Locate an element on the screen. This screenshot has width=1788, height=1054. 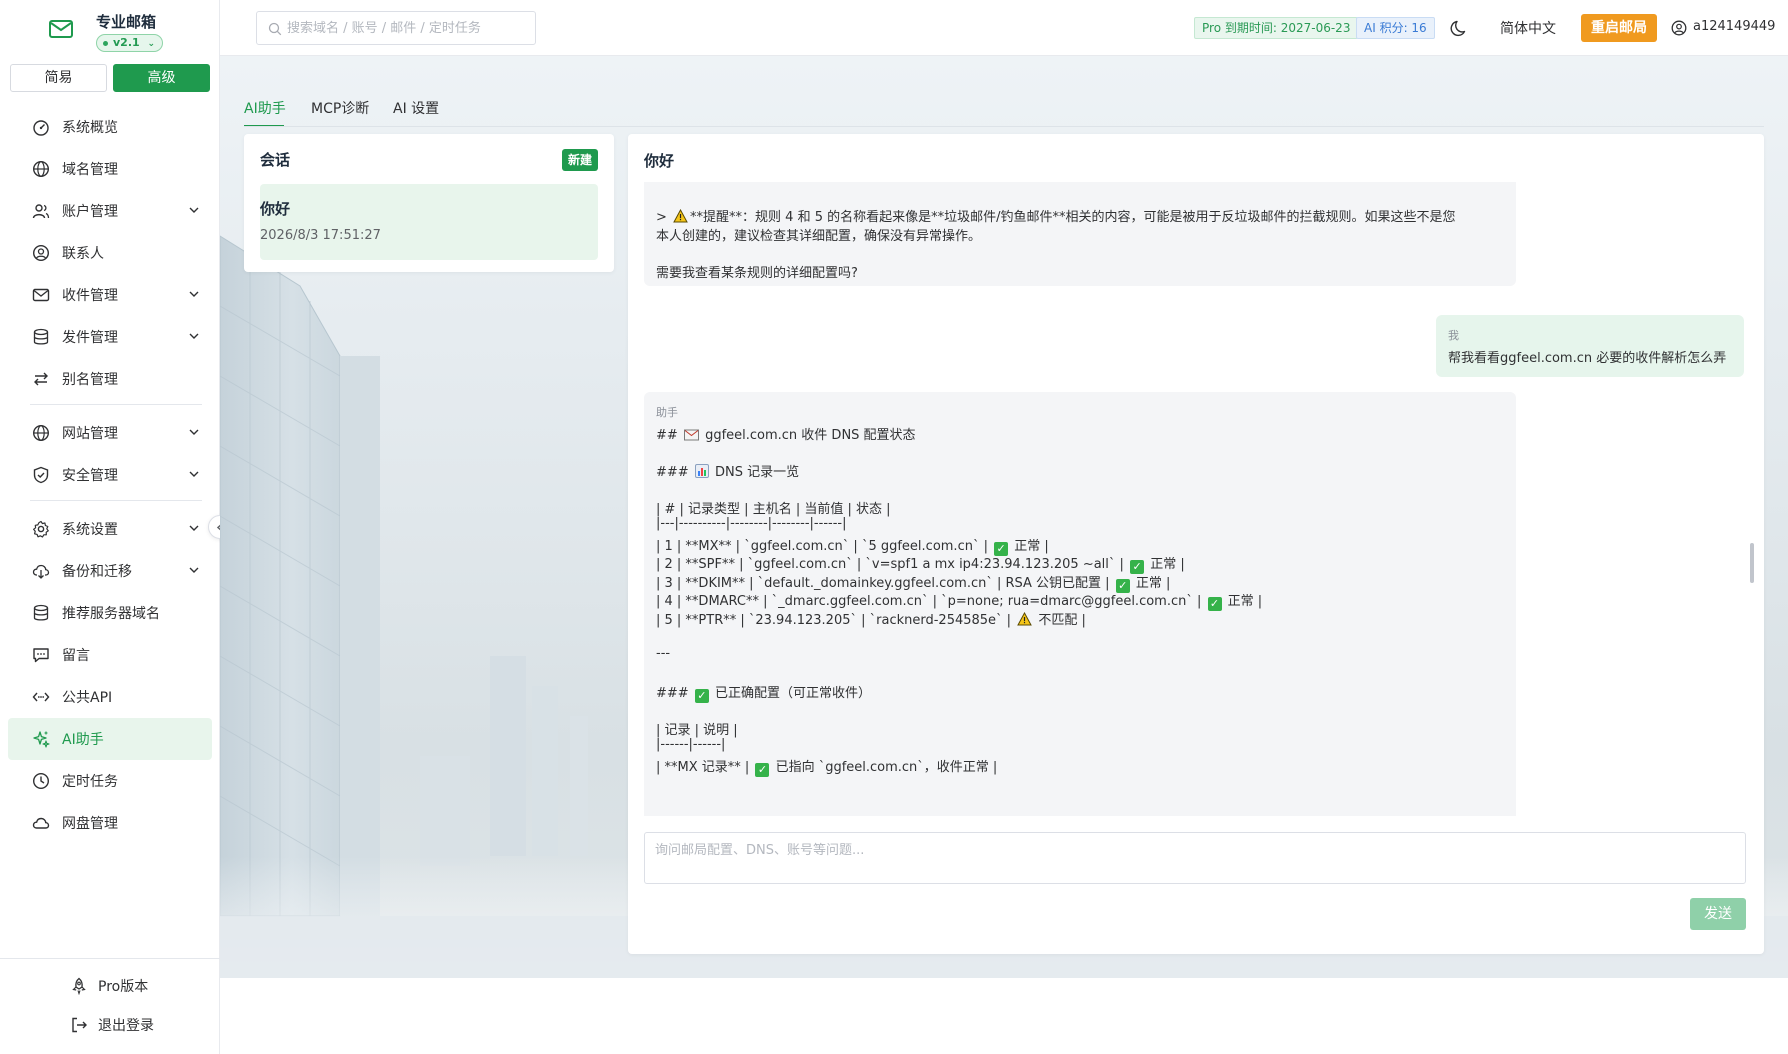
send-button: 发送 is located at coordinates (1718, 914).